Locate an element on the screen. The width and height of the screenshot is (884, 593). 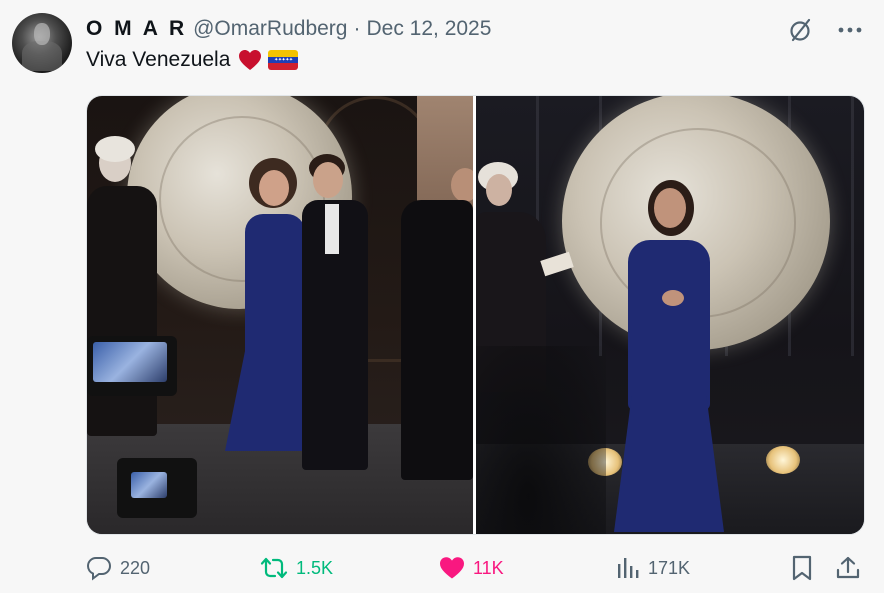
bookmark-button is located at coordinates (802, 568).